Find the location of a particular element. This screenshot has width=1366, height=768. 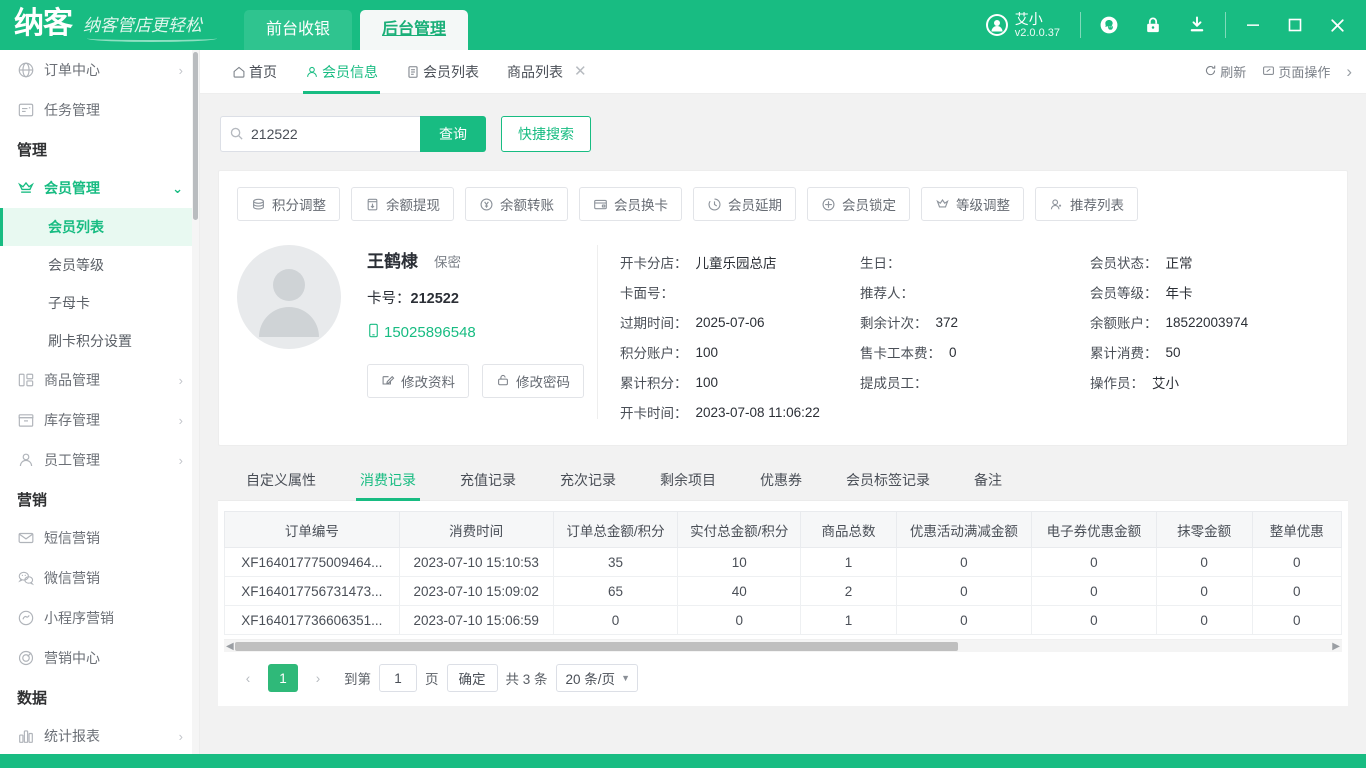

sidebar-item-members: 会员管理 ⌄ is located at coordinates (99, 188).